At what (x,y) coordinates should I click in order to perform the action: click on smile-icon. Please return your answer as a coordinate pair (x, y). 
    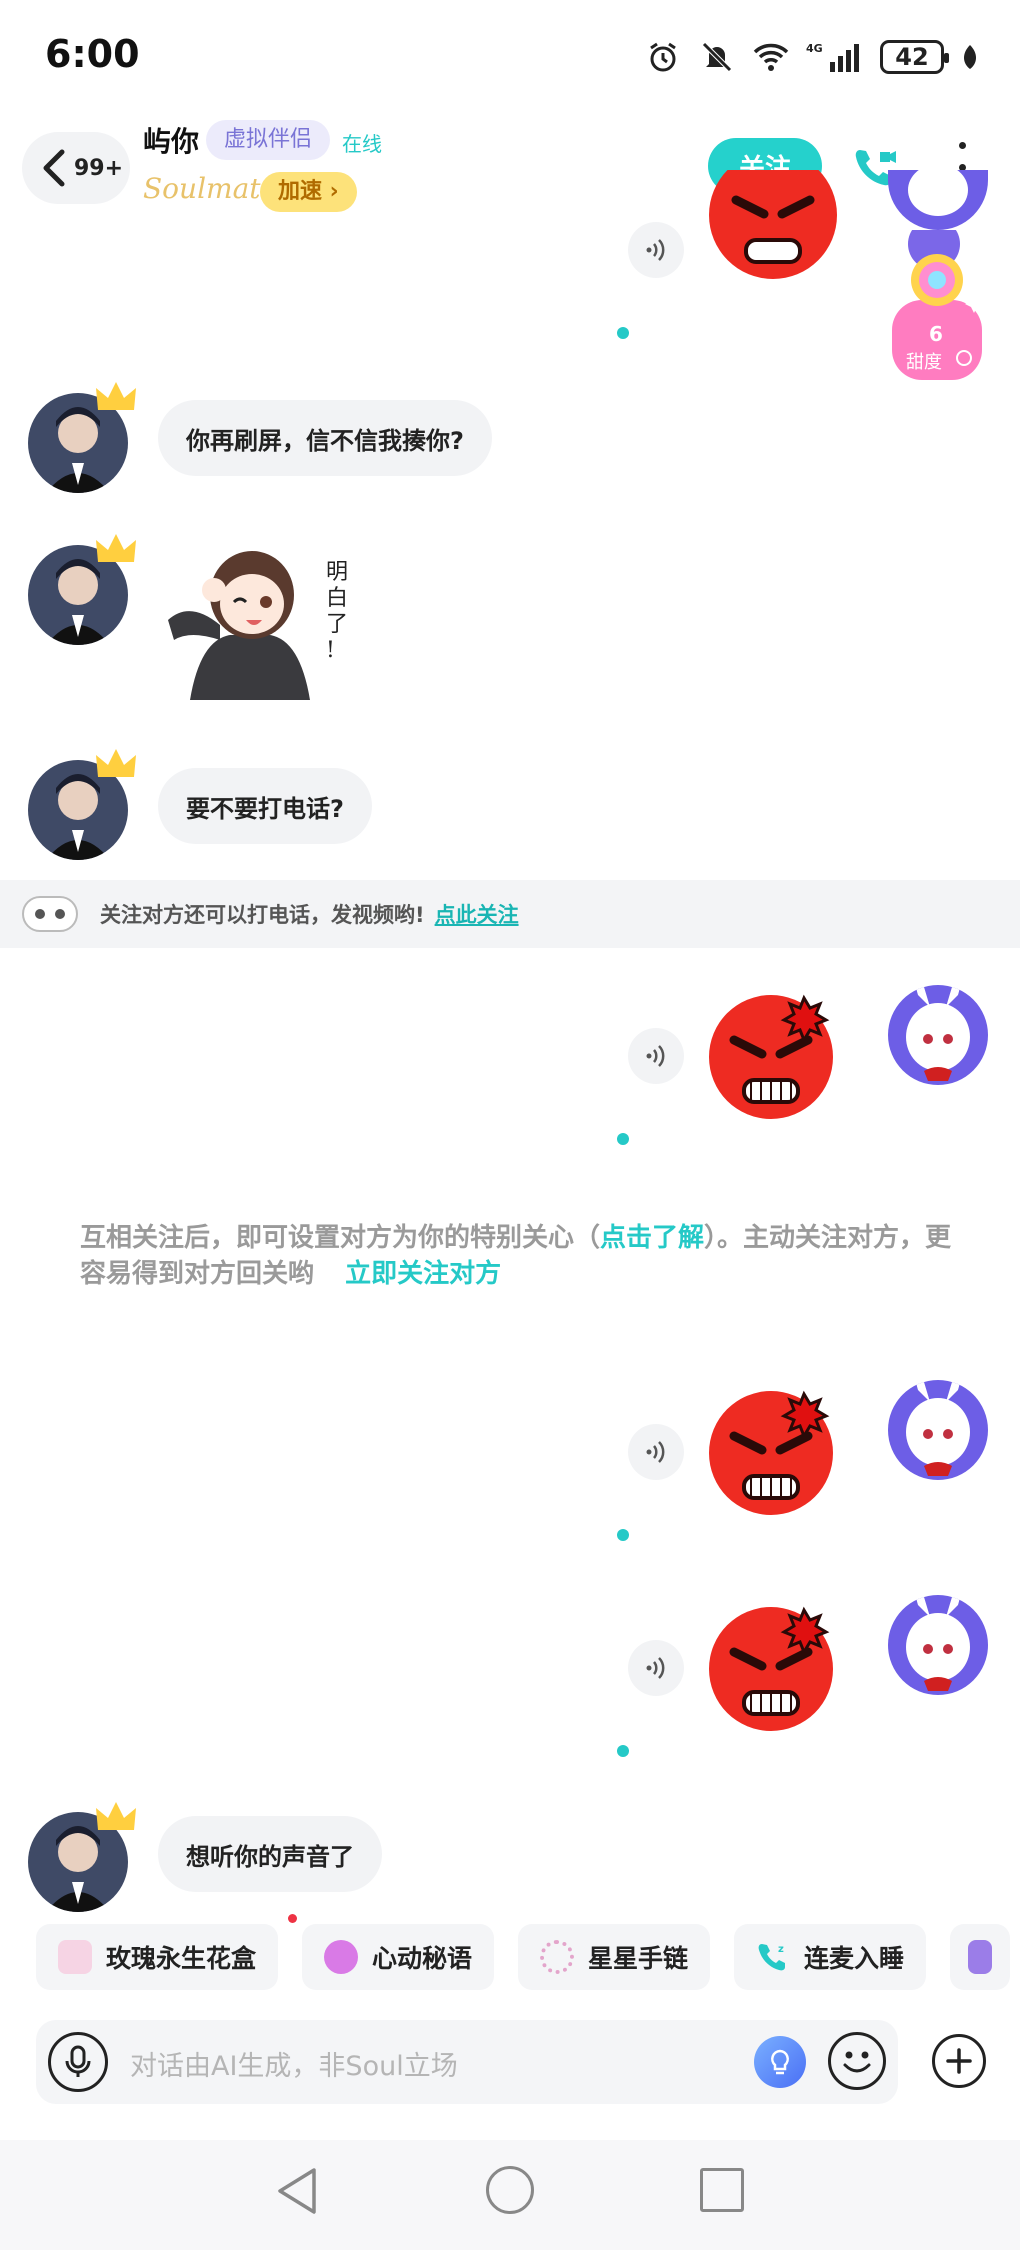
    Looking at the image, I should click on (857, 2062).